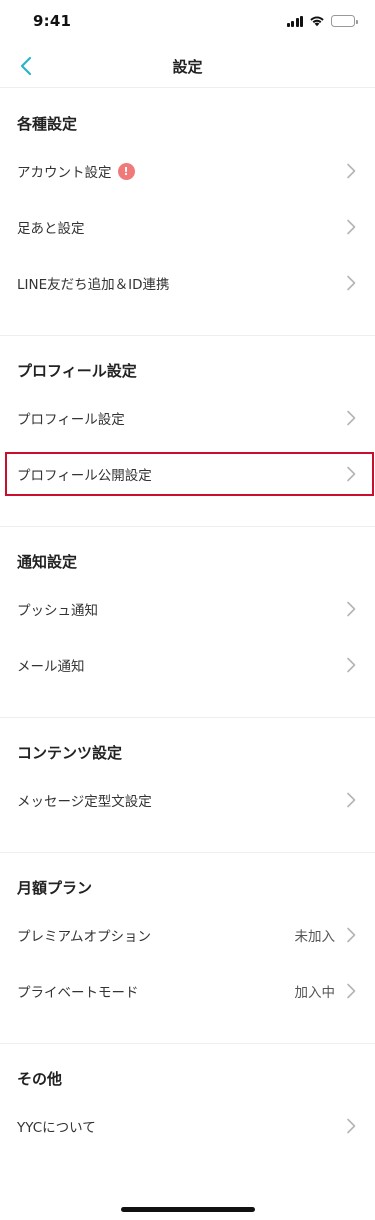 This screenshot has height=1220, width=375. What do you see at coordinates (344, 21) in the screenshot?
I see `battery-icon` at bounding box center [344, 21].